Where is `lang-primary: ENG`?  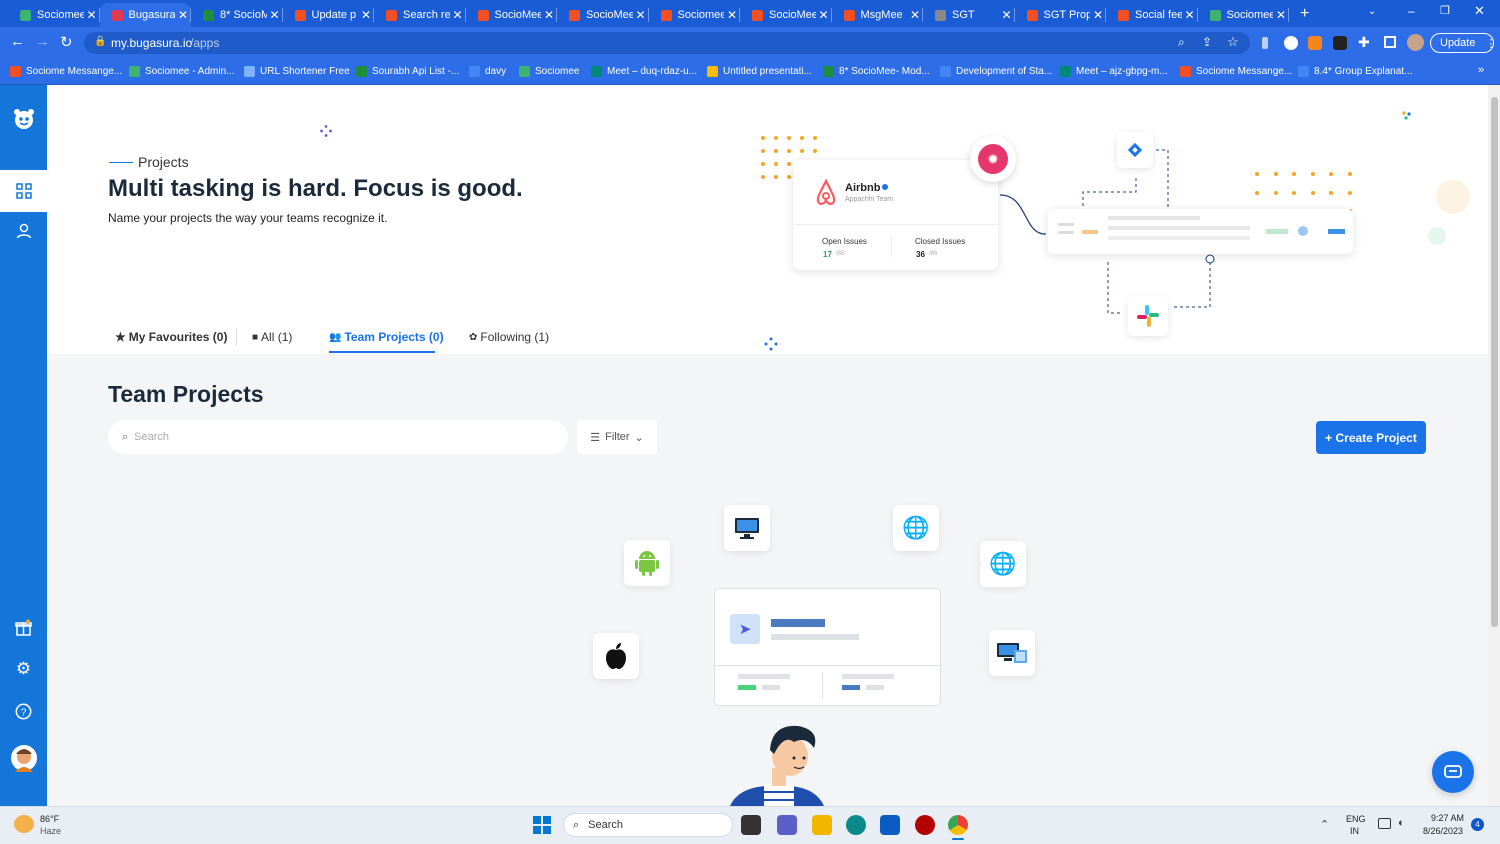
lang-primary: ENG is located at coordinates (1356, 819).